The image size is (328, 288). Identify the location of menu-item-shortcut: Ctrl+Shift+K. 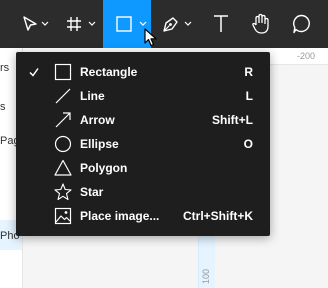
(217, 216).